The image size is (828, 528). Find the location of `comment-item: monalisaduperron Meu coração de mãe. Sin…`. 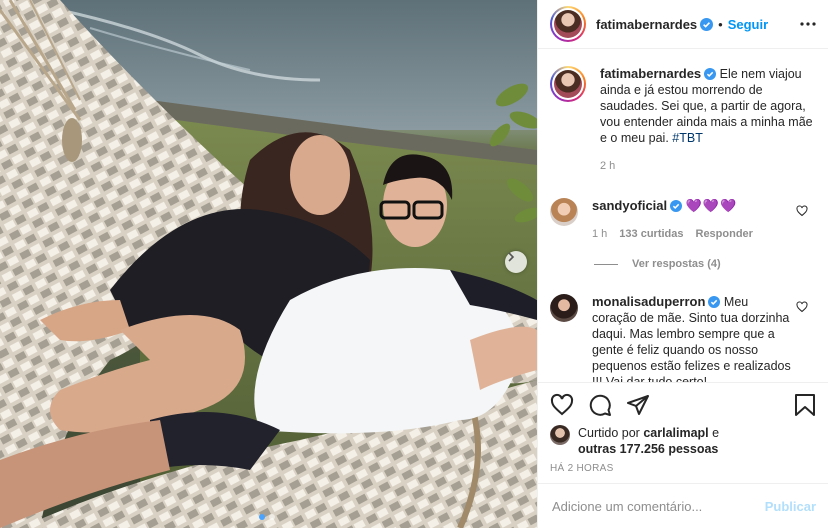

comment-item: monalisaduperron Meu coração de mãe. Sin… is located at coordinates (683, 338).